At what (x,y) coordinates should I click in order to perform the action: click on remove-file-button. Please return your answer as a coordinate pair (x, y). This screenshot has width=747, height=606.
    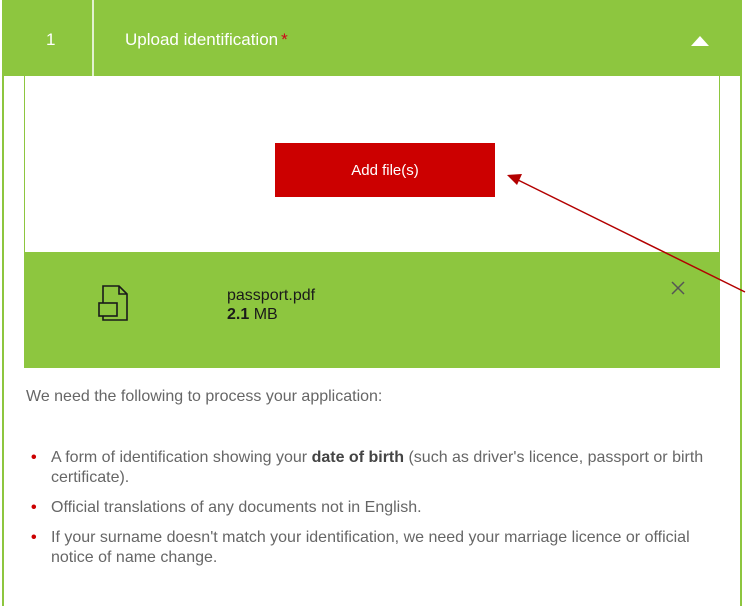
    Looking at the image, I should click on (678, 288).